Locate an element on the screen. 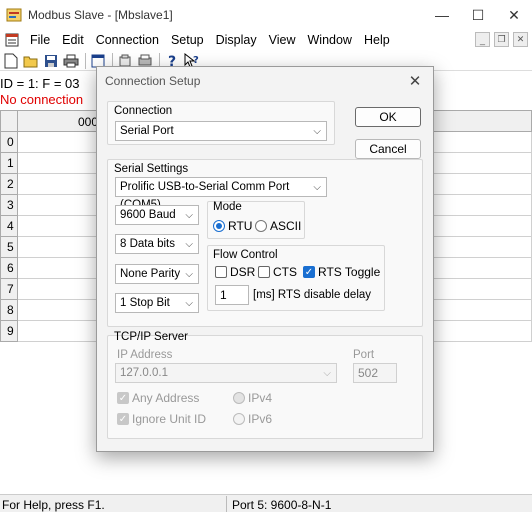  toolbar-separator is located at coordinates (85, 60).